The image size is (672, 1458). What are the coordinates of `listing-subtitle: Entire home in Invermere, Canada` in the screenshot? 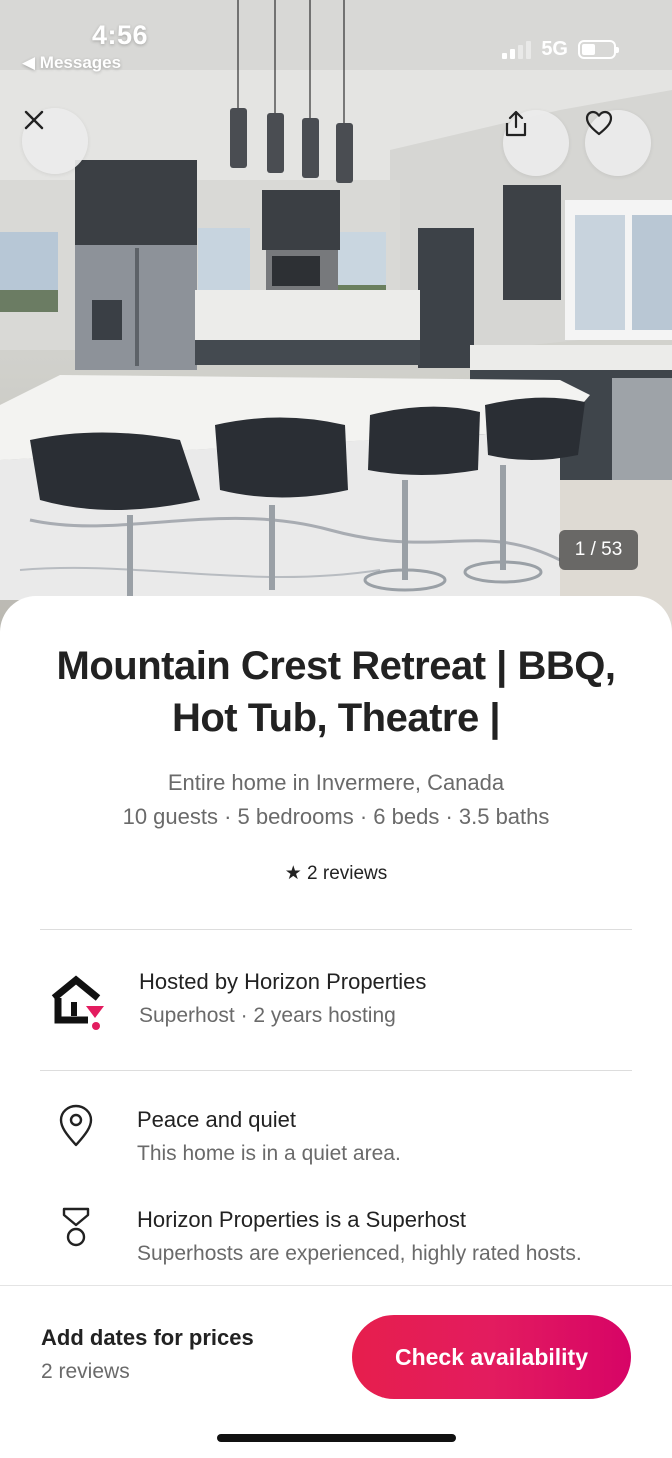 It's located at (336, 782).